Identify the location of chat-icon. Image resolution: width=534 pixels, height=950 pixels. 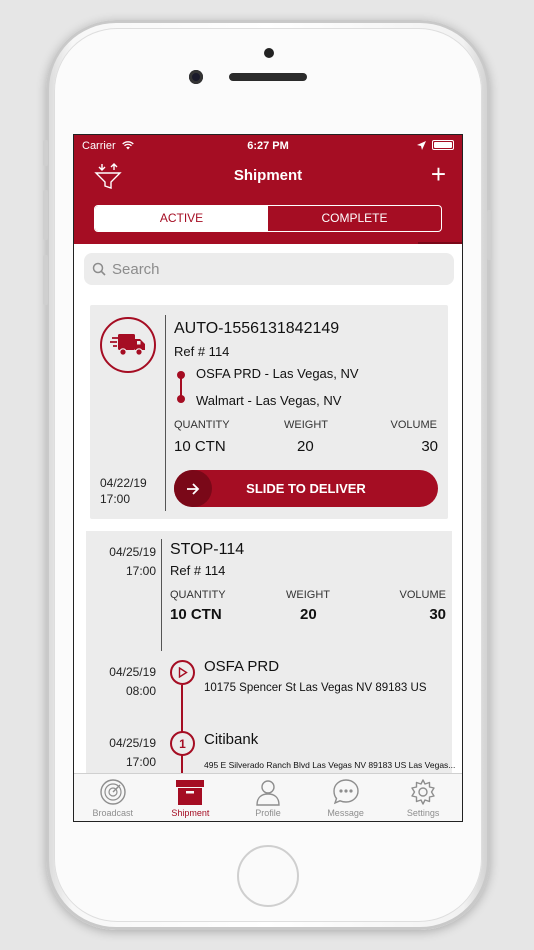
(345, 792).